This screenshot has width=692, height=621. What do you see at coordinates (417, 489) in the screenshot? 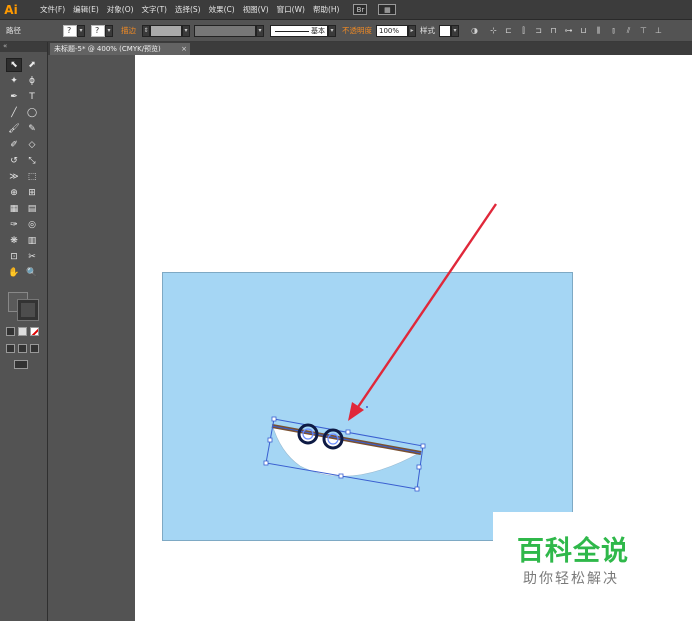
I see `handle-bottom-right` at bounding box center [417, 489].